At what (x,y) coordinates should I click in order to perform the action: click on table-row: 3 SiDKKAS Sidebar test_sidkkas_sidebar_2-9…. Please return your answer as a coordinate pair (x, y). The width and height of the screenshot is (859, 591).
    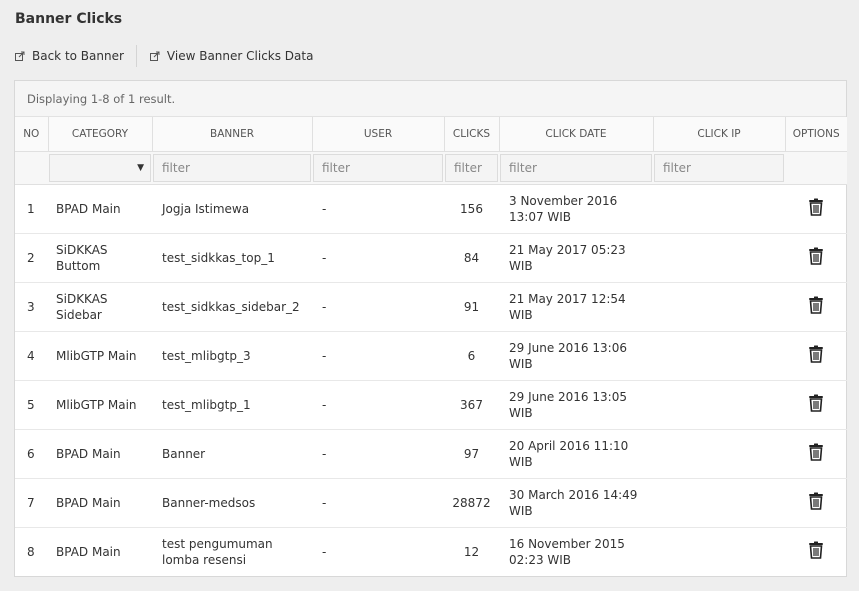
    Looking at the image, I should click on (431, 307).